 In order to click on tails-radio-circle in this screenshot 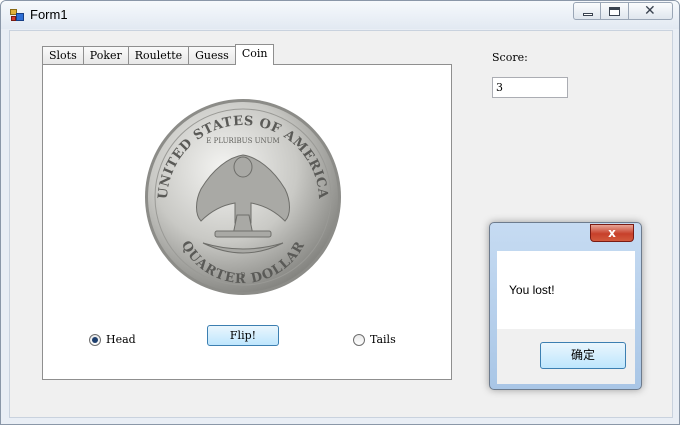, I will do `click(359, 339)`.